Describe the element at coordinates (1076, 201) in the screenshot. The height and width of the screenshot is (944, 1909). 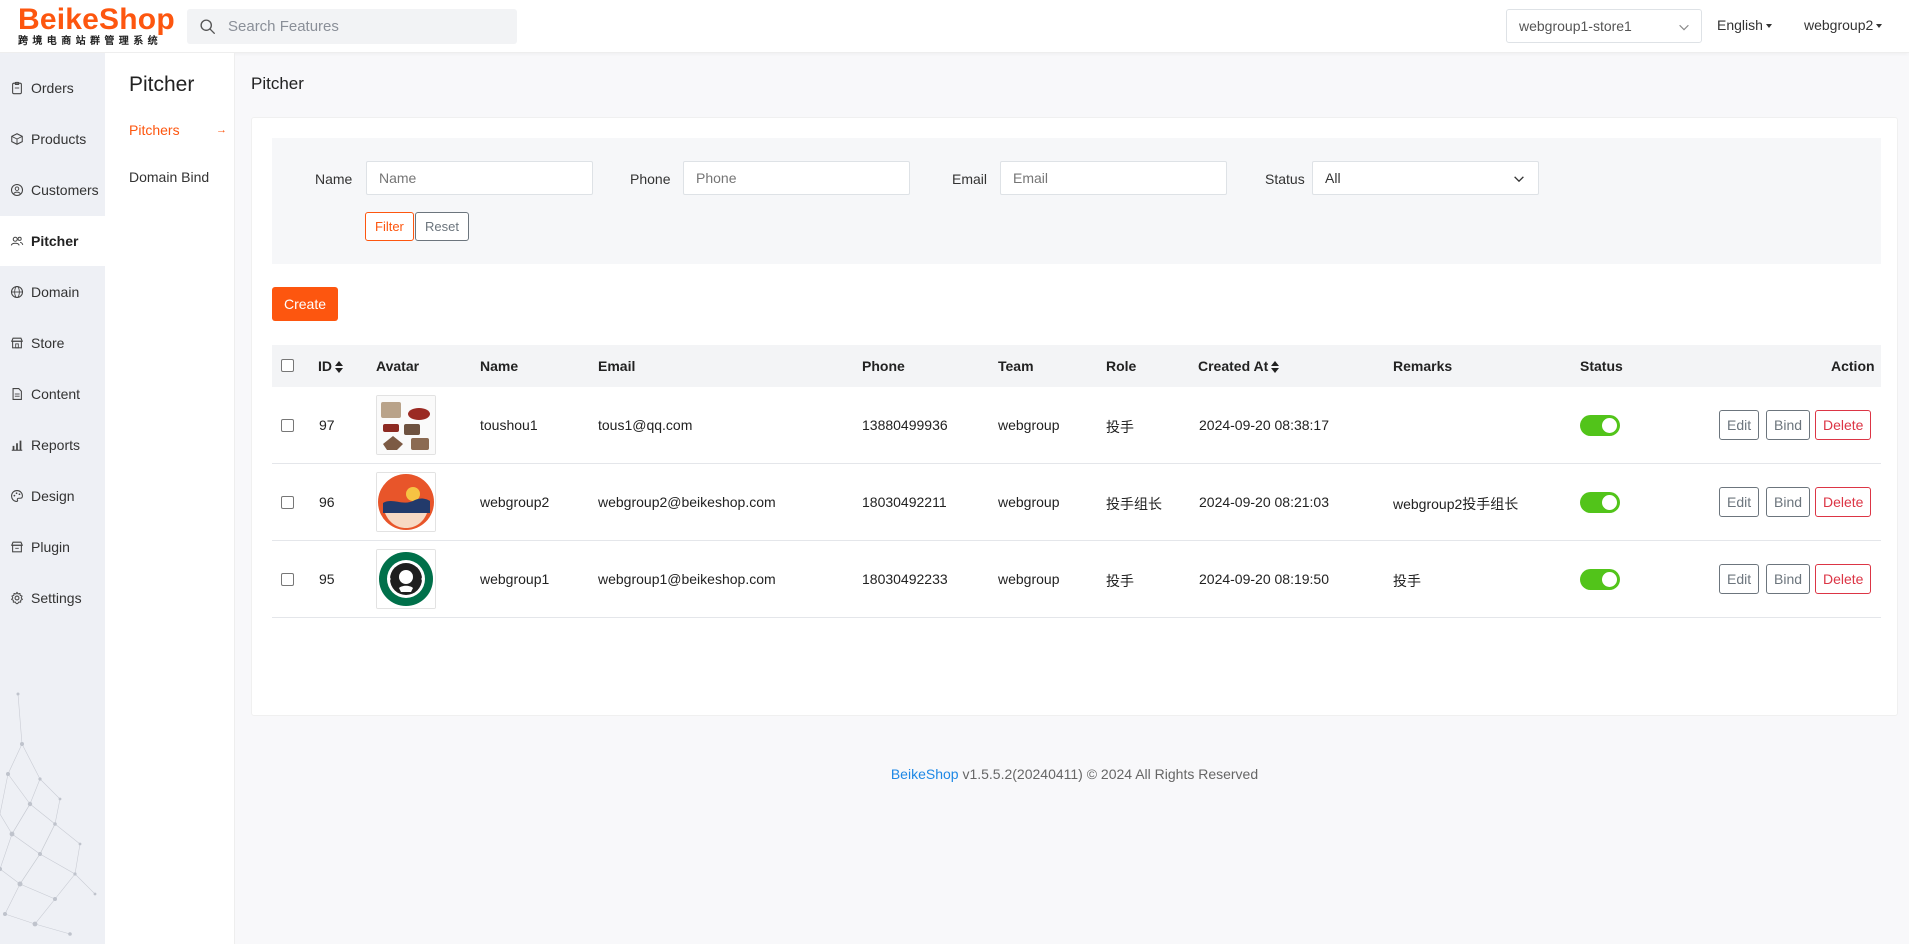
I see `filter-panel: Name Phone Email Status All Filter Reset` at that location.